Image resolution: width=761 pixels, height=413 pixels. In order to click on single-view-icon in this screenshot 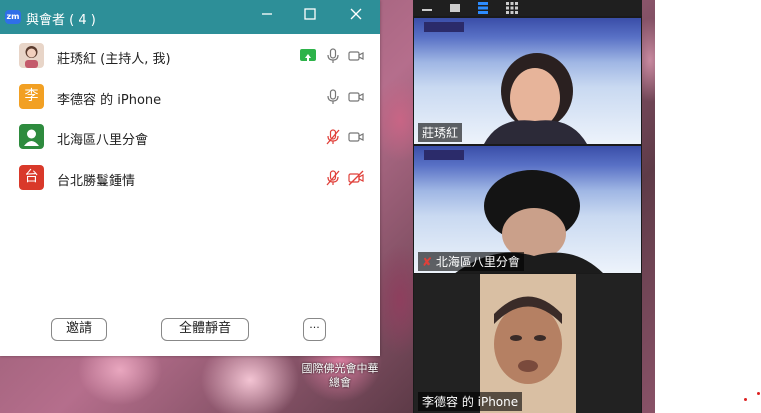, I will do `click(455, 8)`.